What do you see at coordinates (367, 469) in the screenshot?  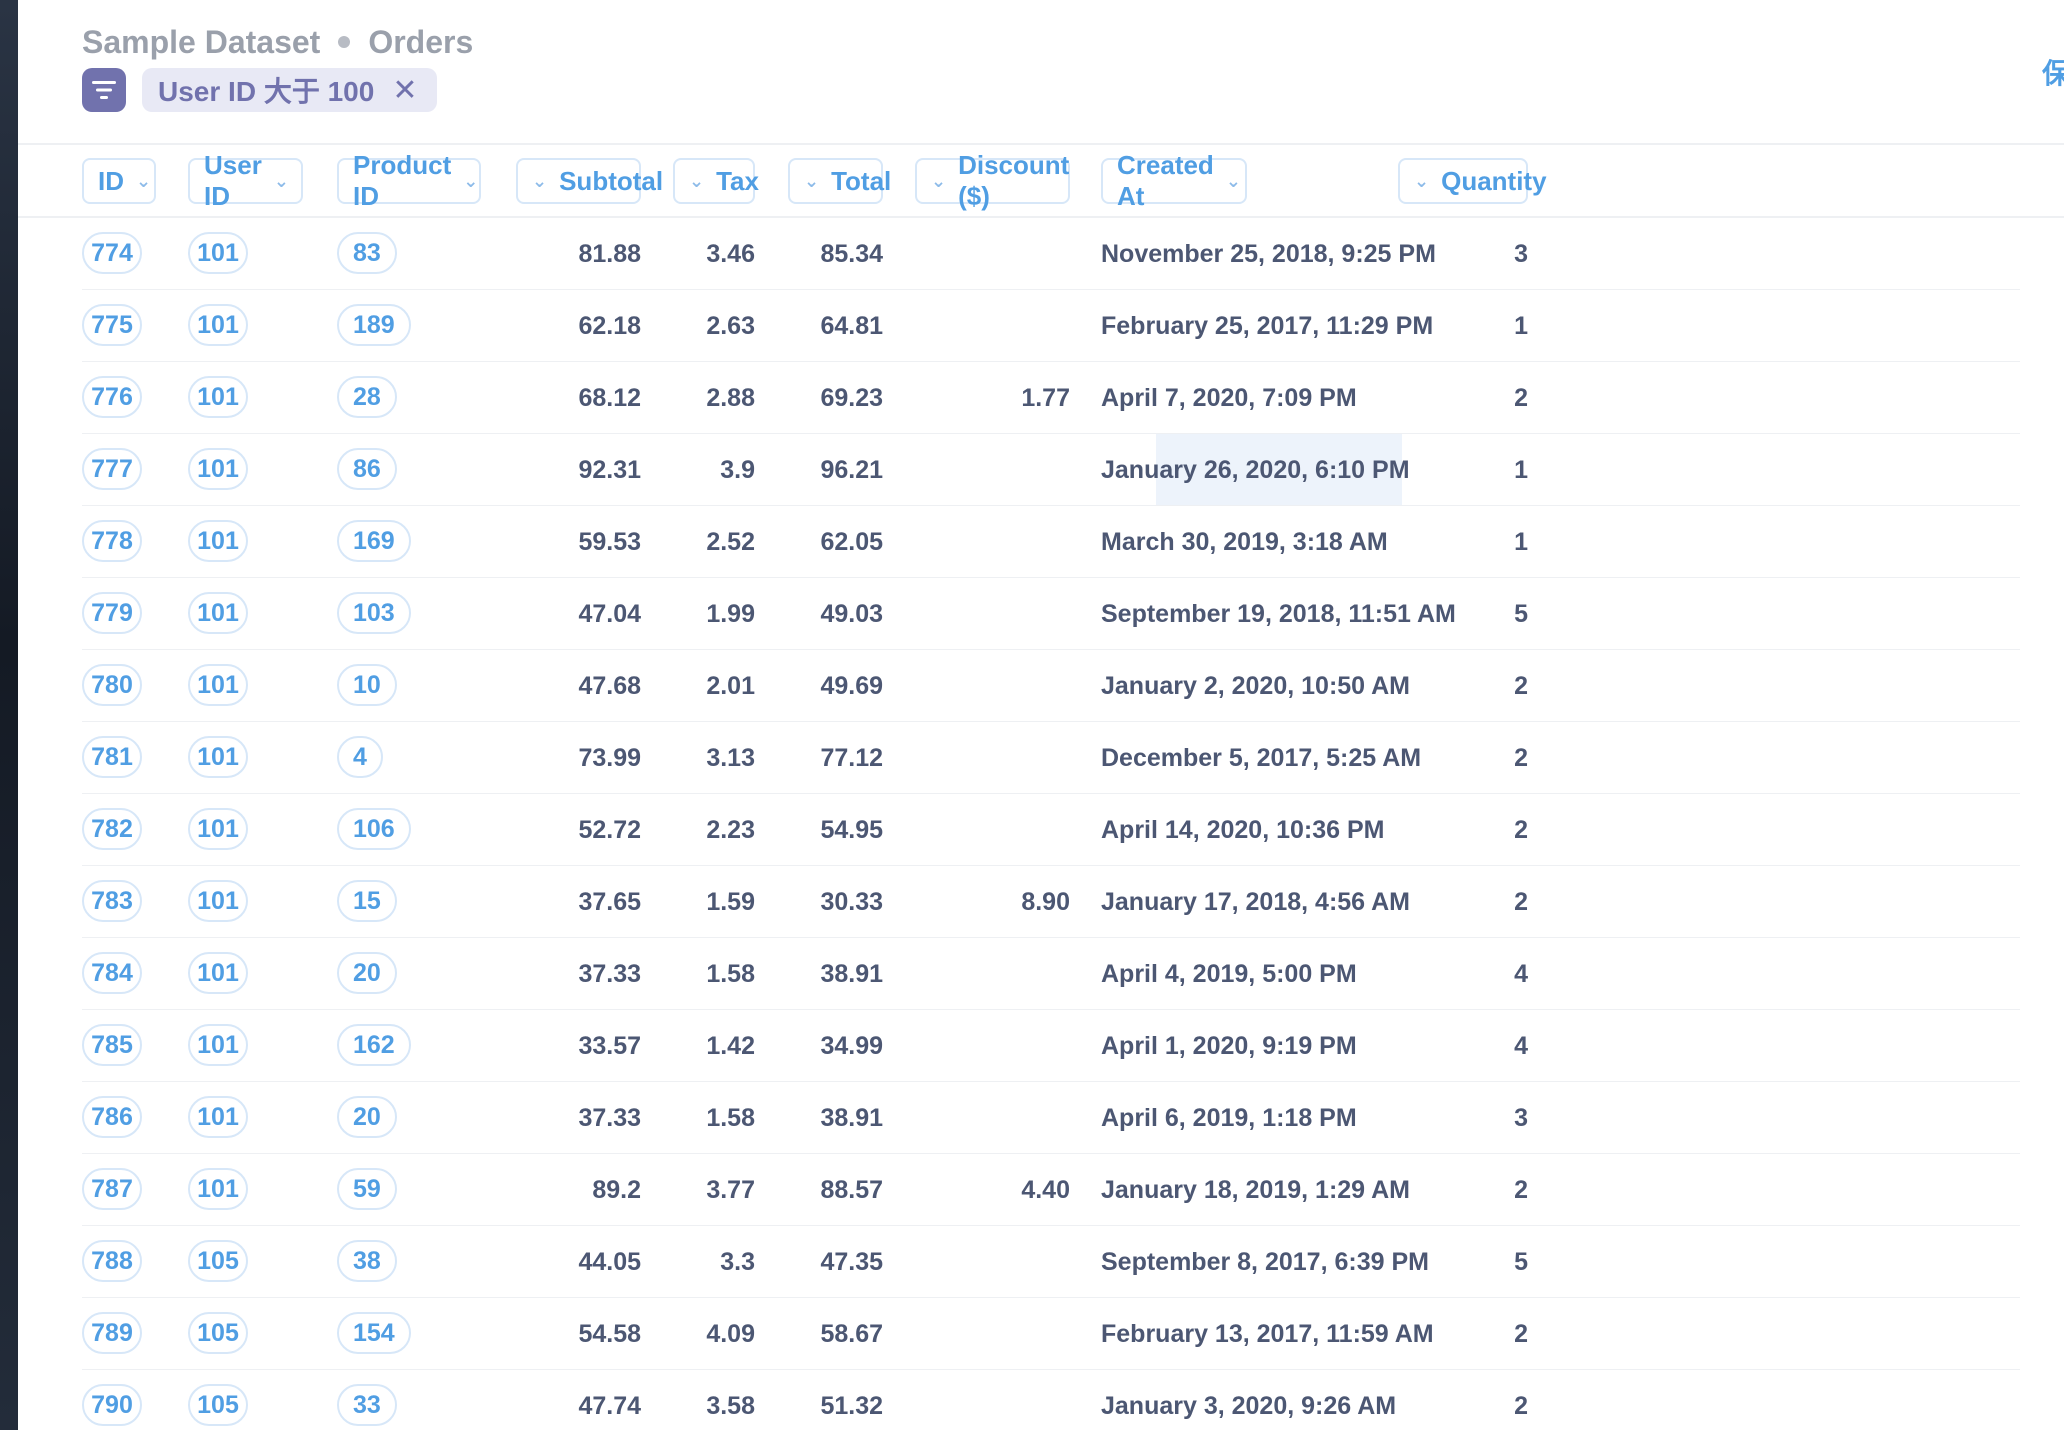 I see `cell-product-id: 86` at bounding box center [367, 469].